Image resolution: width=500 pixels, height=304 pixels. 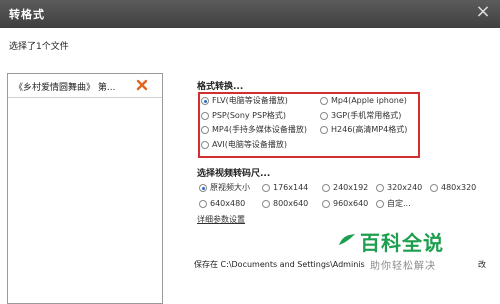 I want to click on watermark-title: 百科全说, so click(x=402, y=243).